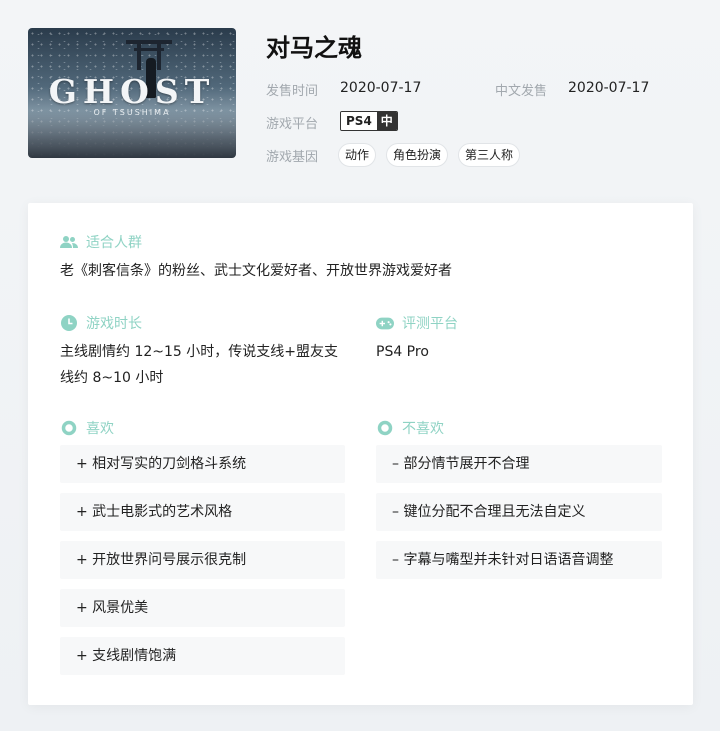  What do you see at coordinates (385, 323) in the screenshot?
I see `gamepad-icon` at bounding box center [385, 323].